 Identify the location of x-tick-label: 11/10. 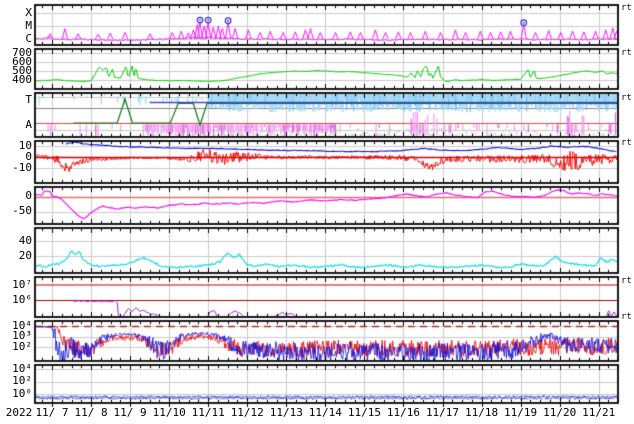
(169, 412).